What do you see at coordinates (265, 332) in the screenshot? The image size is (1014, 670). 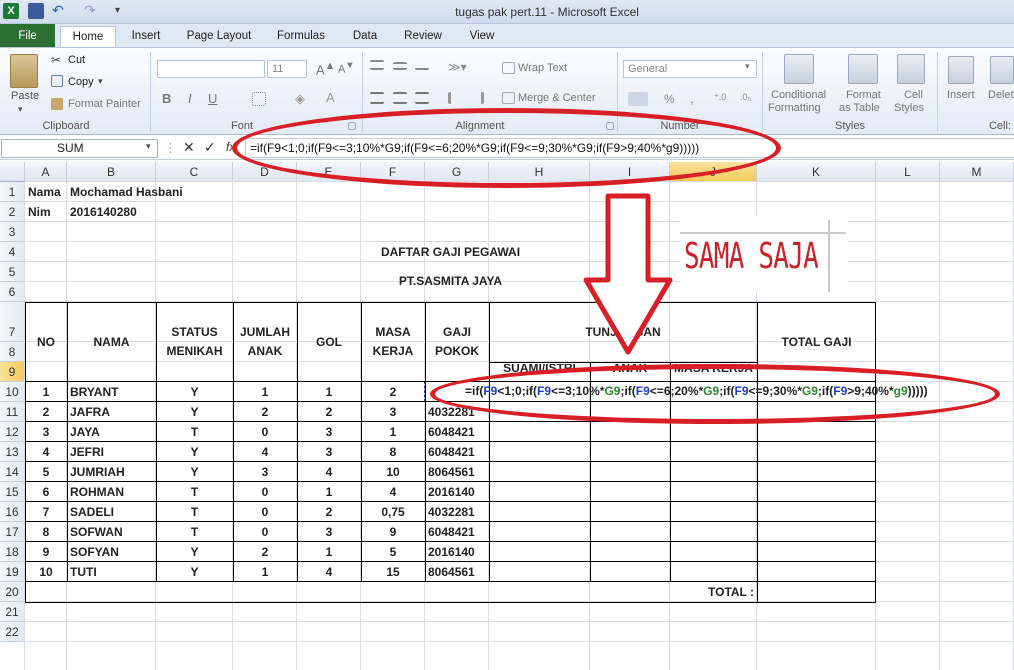 I see `header-jumlah-anak-1: JUMLAH` at bounding box center [265, 332].